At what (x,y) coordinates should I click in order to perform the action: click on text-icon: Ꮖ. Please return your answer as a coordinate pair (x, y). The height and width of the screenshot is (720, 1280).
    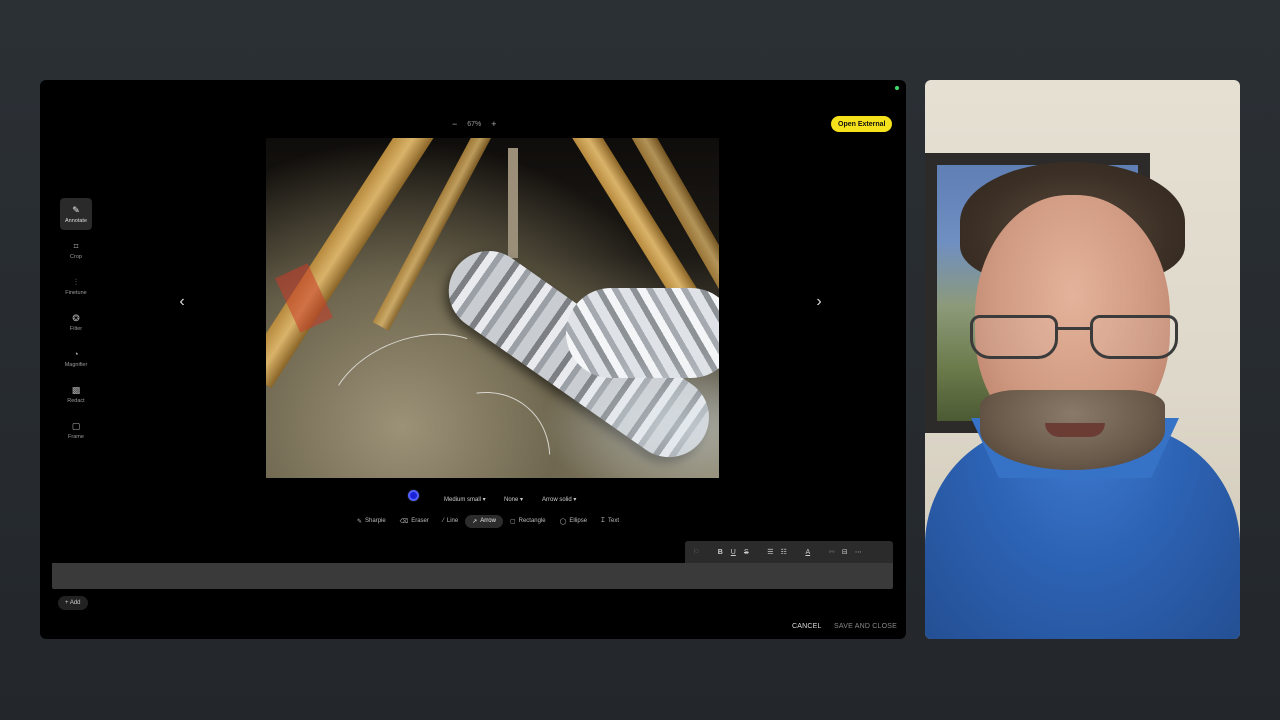
    Looking at the image, I should click on (603, 520).